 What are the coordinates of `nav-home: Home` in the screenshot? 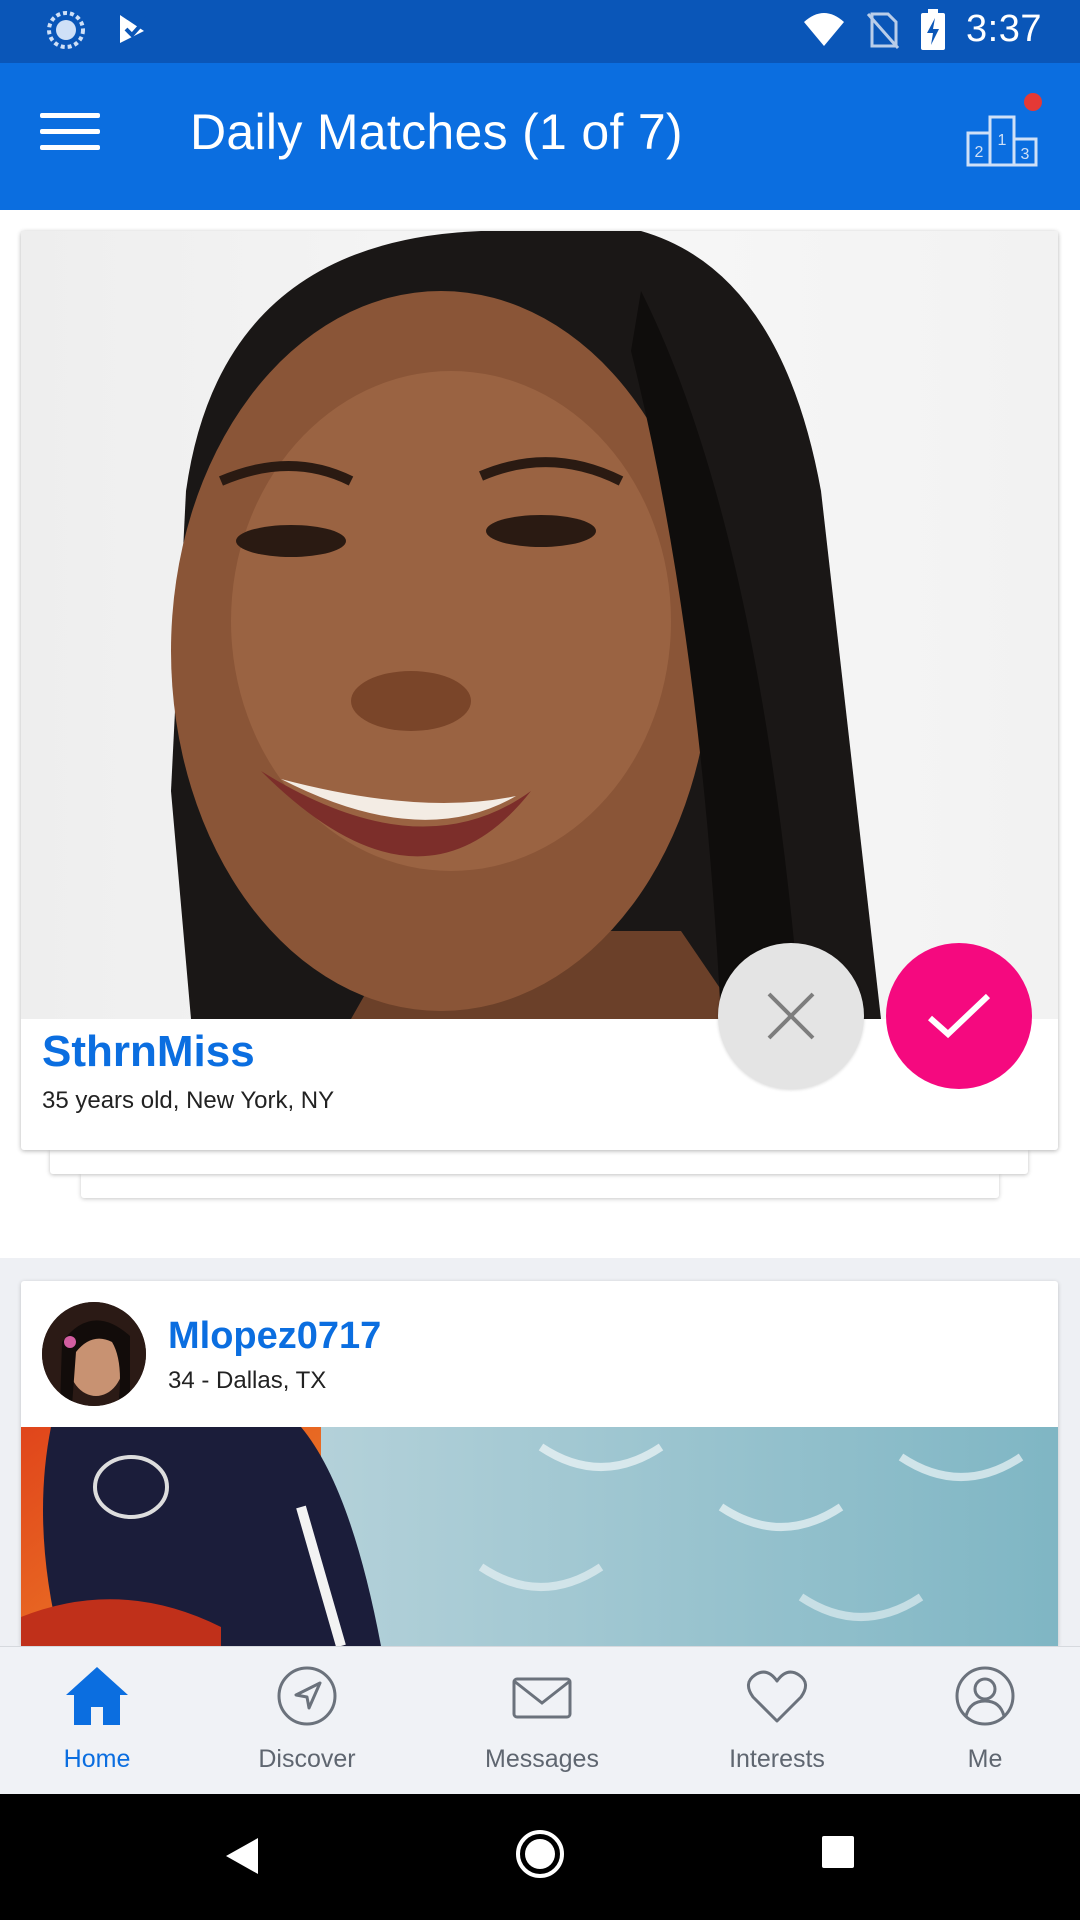 It's located at (97, 1721).